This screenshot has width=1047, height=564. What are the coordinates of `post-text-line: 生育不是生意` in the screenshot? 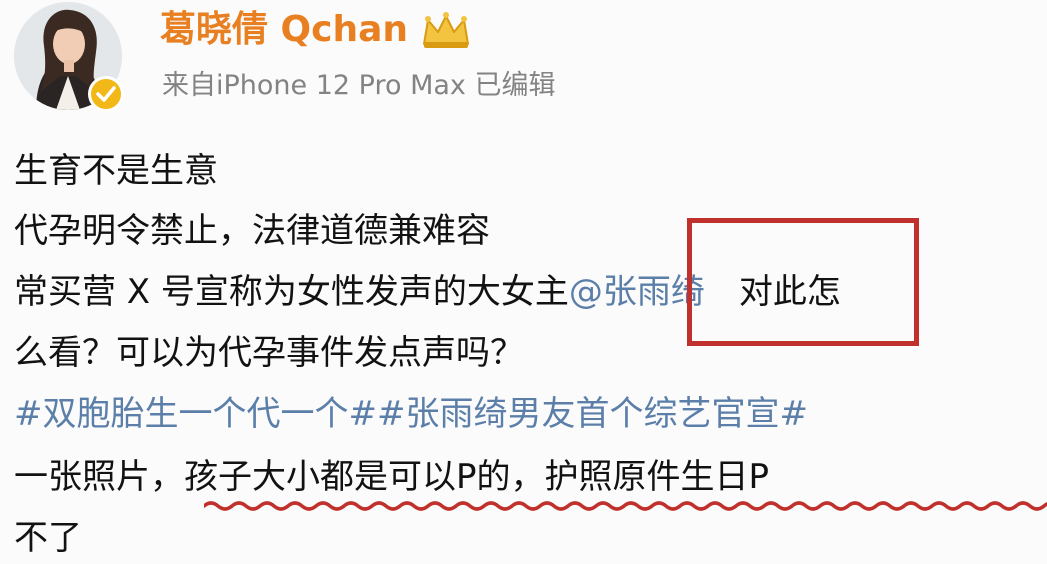 It's located at (116, 171).